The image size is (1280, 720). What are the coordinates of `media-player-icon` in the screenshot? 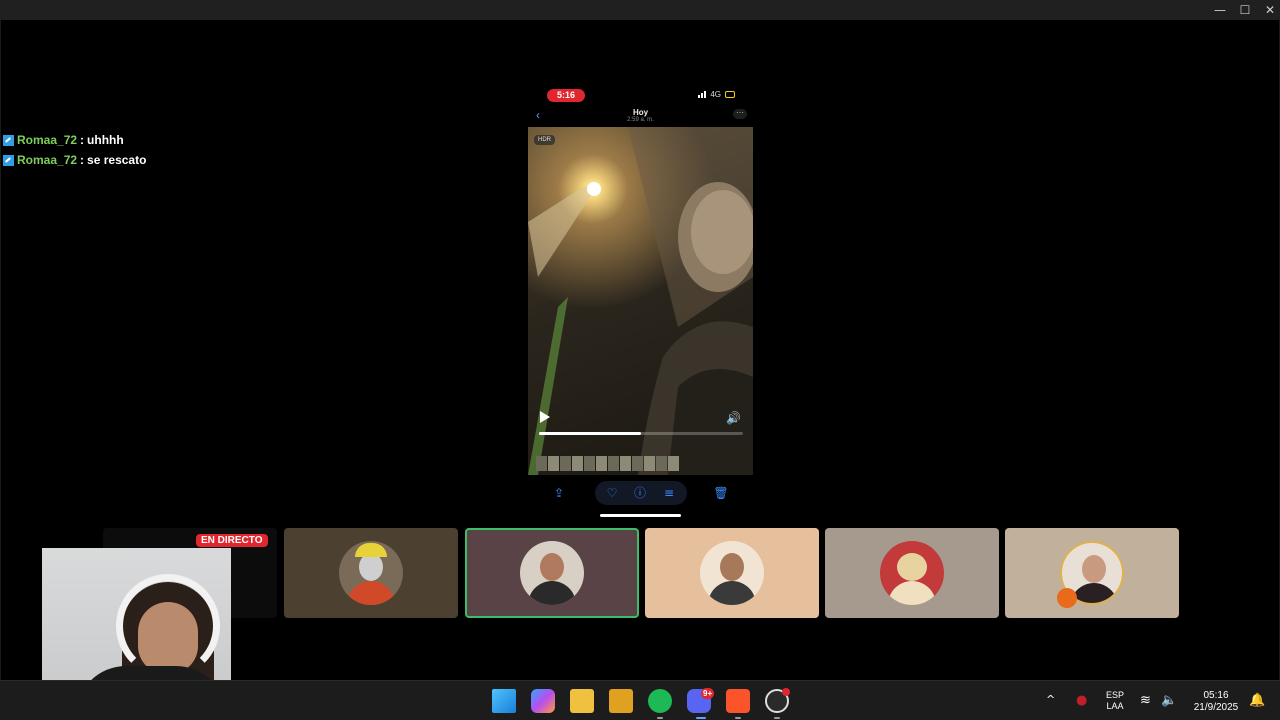 It's located at (621, 701).